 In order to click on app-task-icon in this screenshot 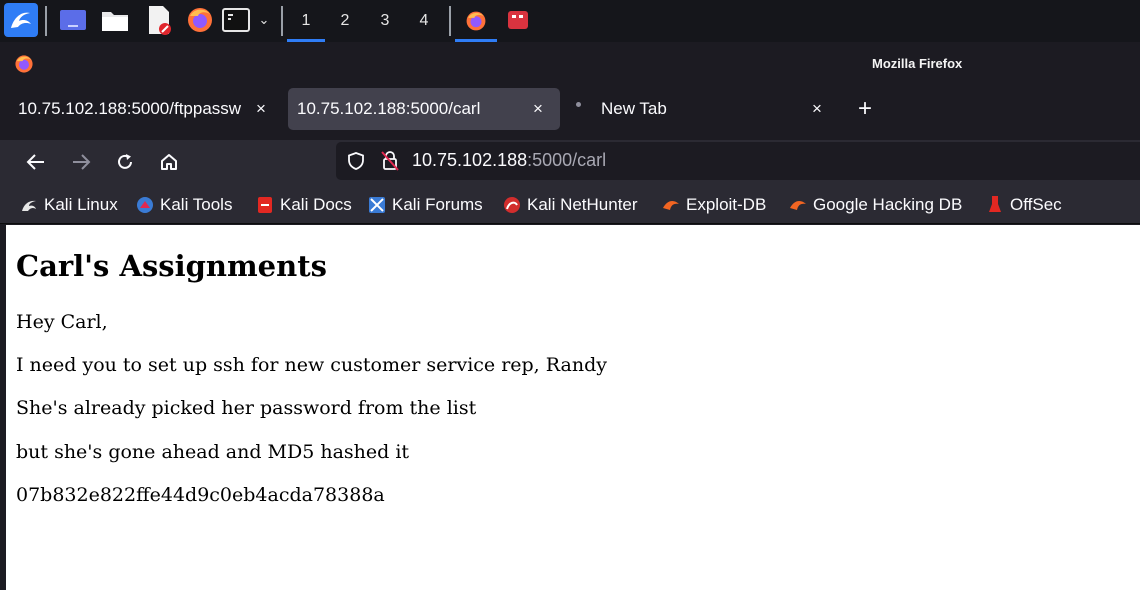, I will do `click(518, 20)`.